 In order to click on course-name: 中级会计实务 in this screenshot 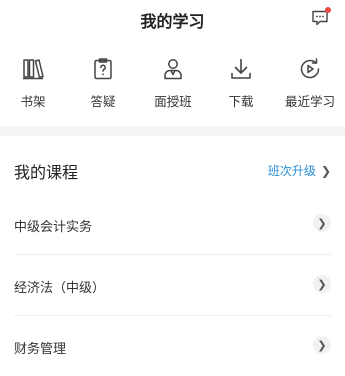, I will do `click(53, 227)`.